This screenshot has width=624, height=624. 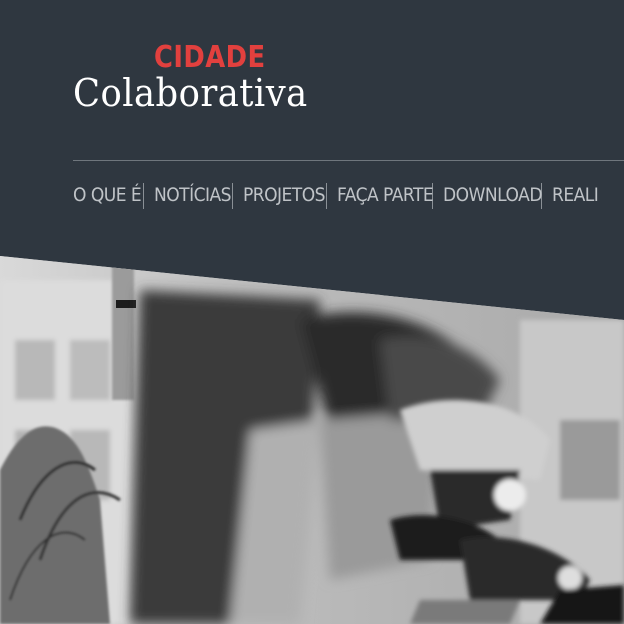 What do you see at coordinates (193, 195) in the screenshot?
I see `nav-item-noticias: NOTÍCIAS` at bounding box center [193, 195].